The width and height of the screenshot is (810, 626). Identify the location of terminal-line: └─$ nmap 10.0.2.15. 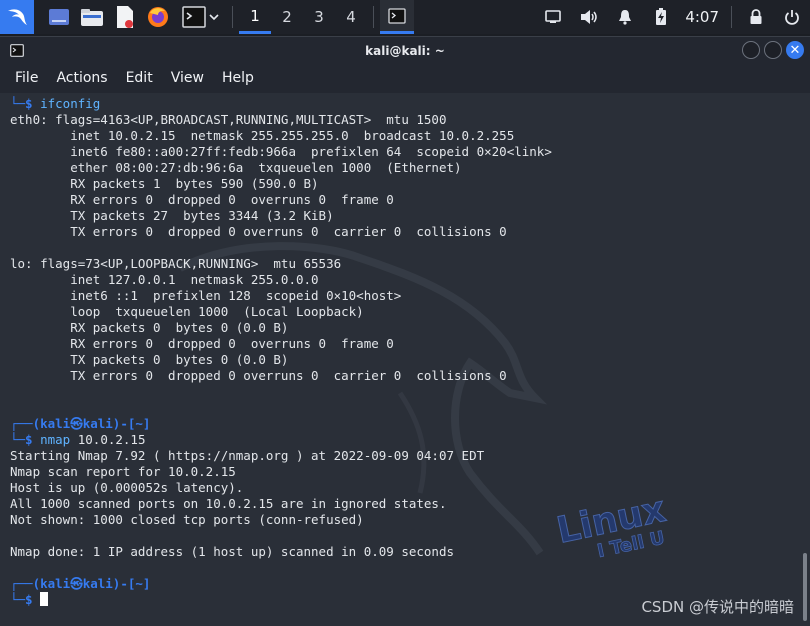
(281, 440).